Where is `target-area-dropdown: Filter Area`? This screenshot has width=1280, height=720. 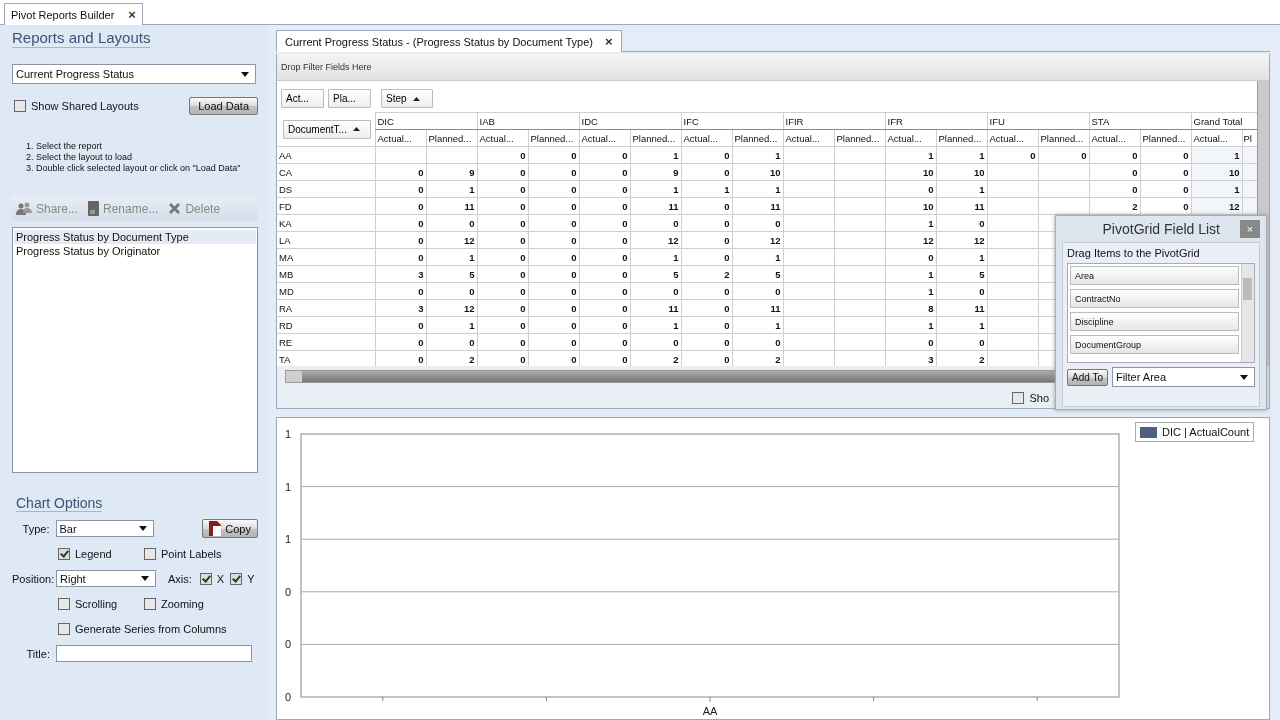 target-area-dropdown: Filter Area is located at coordinates (1183, 377).